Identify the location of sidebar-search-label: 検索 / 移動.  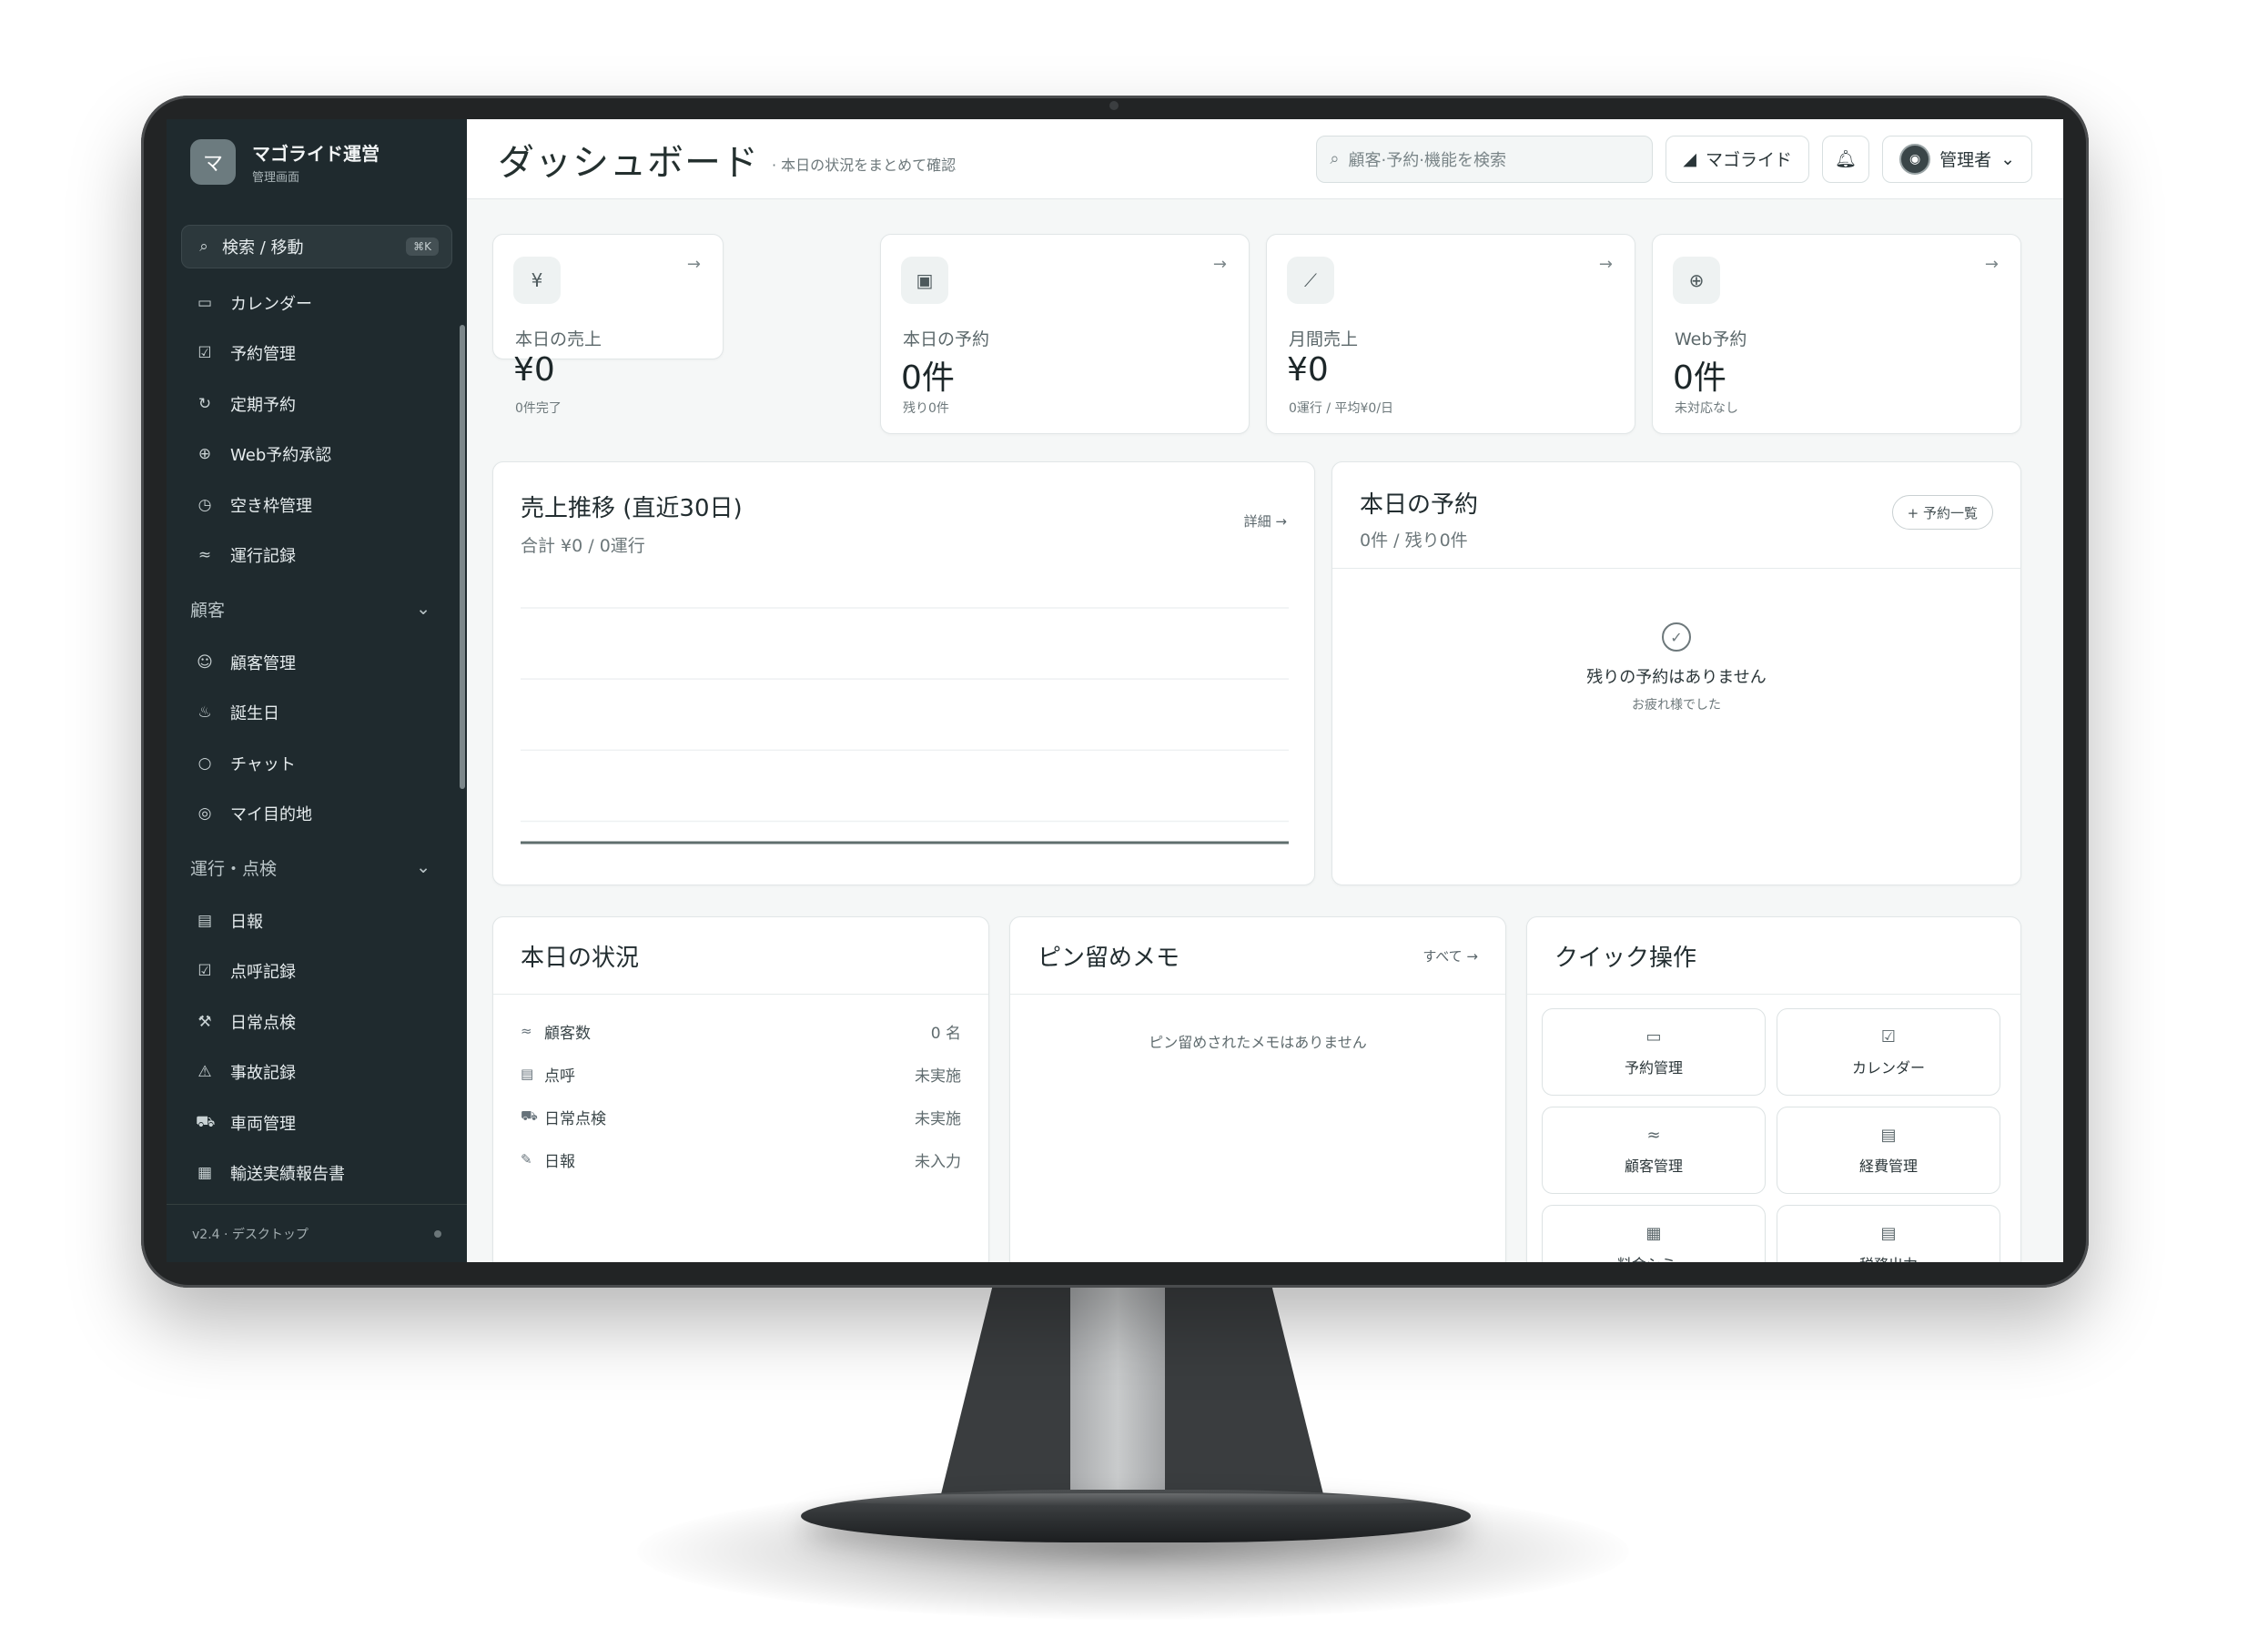
(263, 248).